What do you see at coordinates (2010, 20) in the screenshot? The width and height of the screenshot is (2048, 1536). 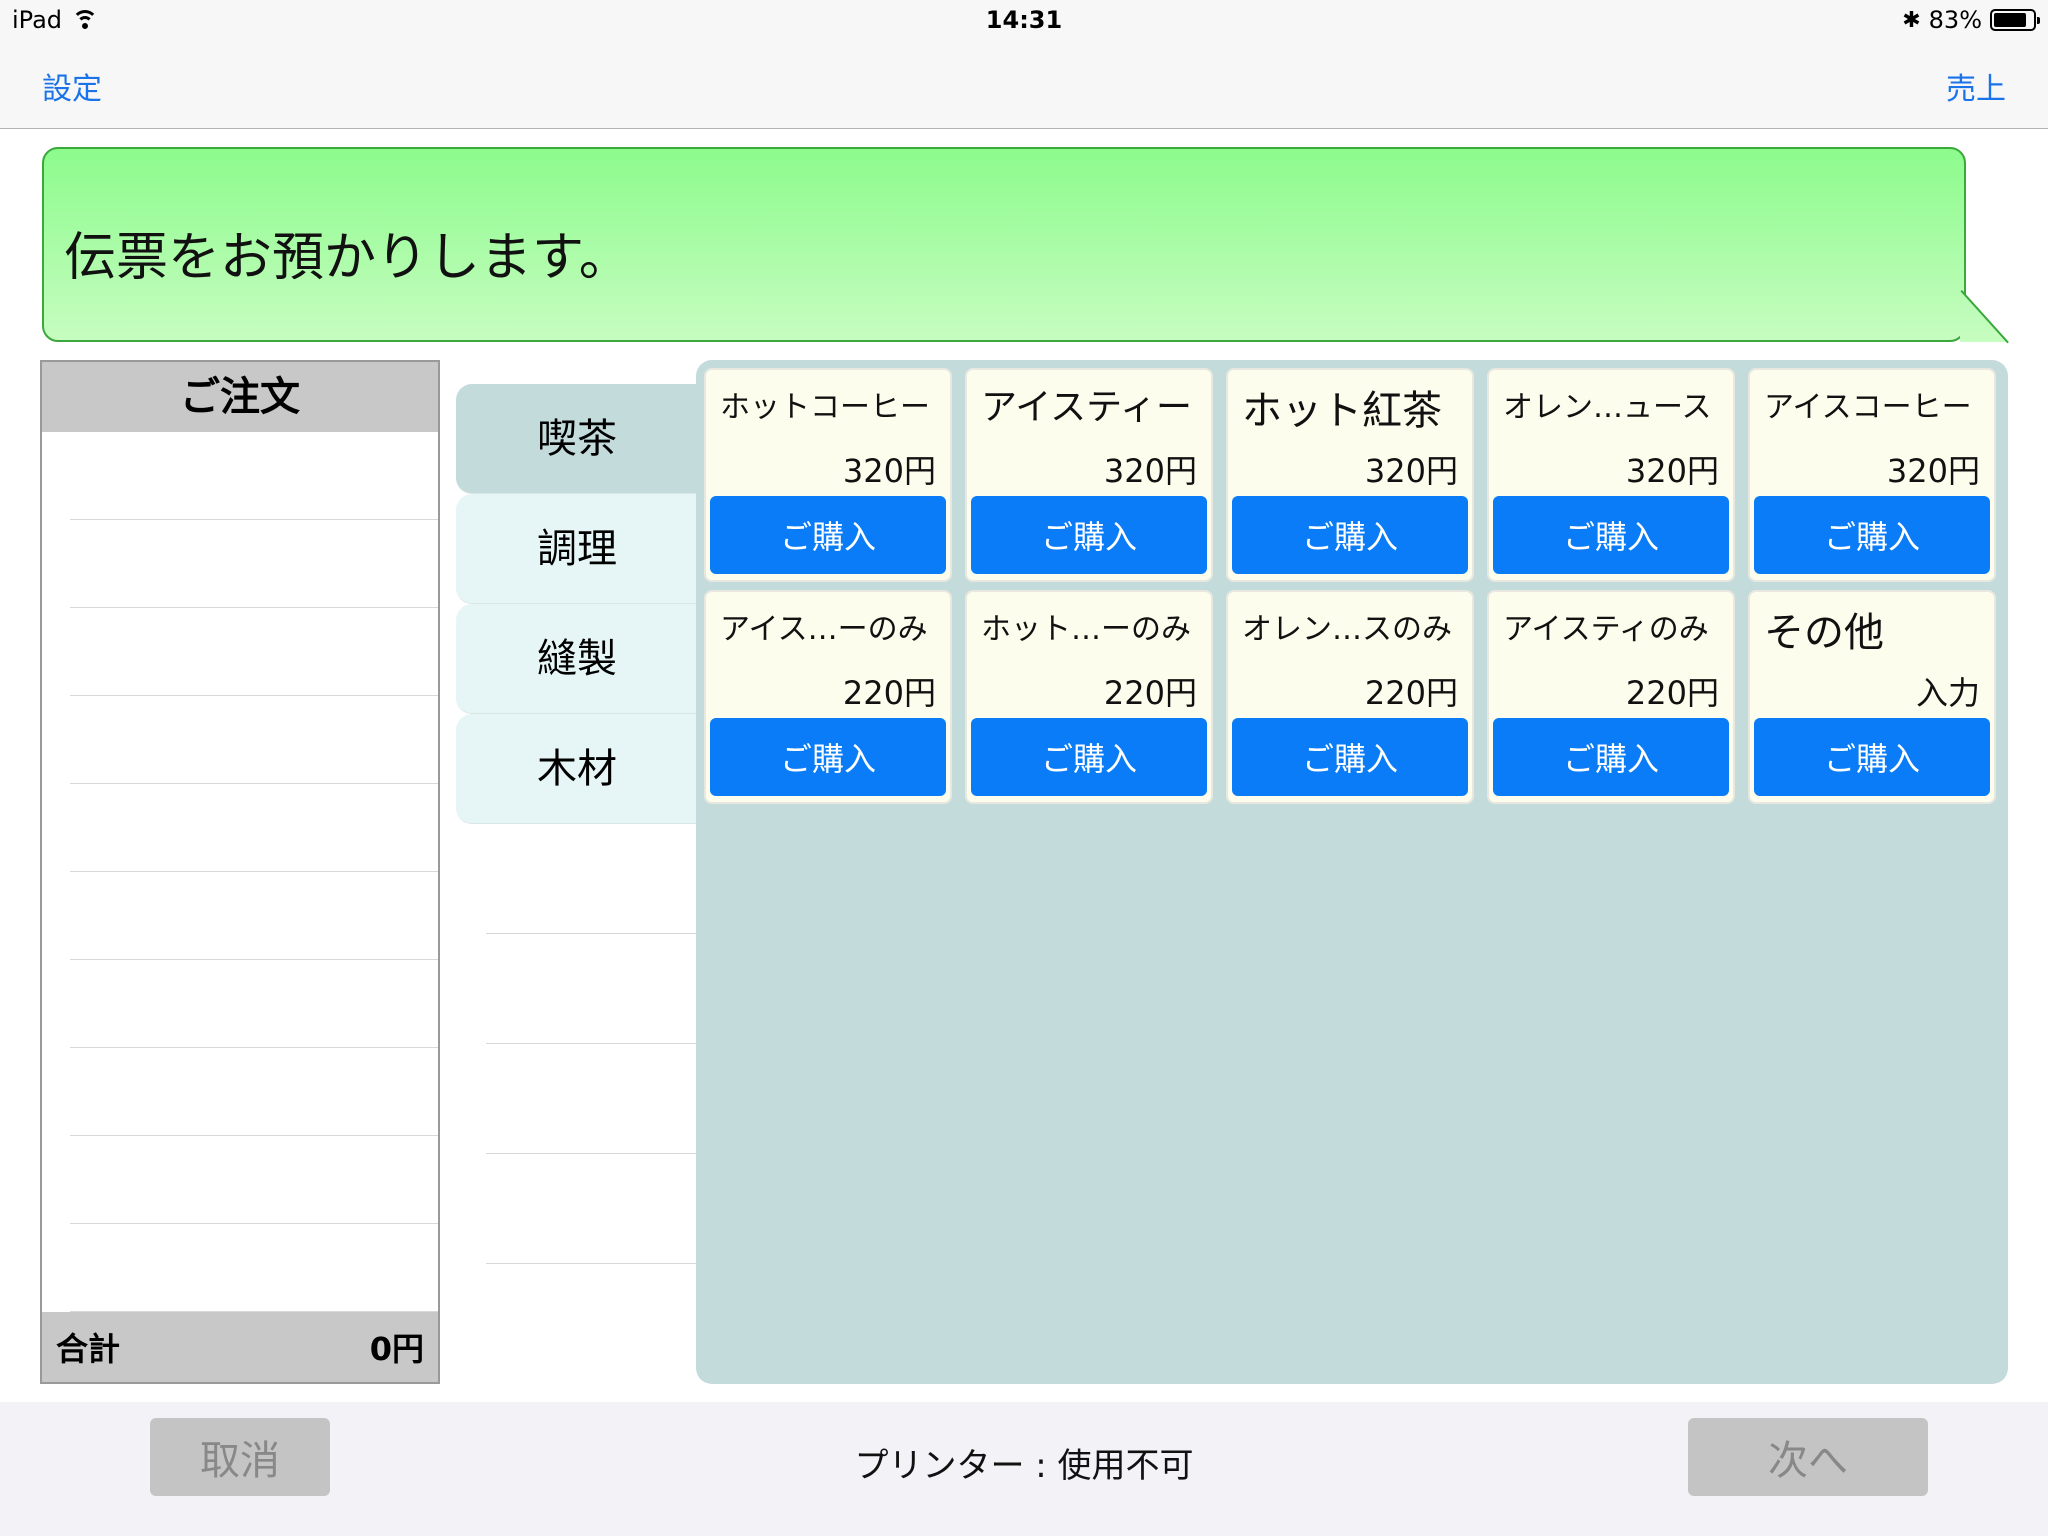 I see `battery-level` at bounding box center [2010, 20].